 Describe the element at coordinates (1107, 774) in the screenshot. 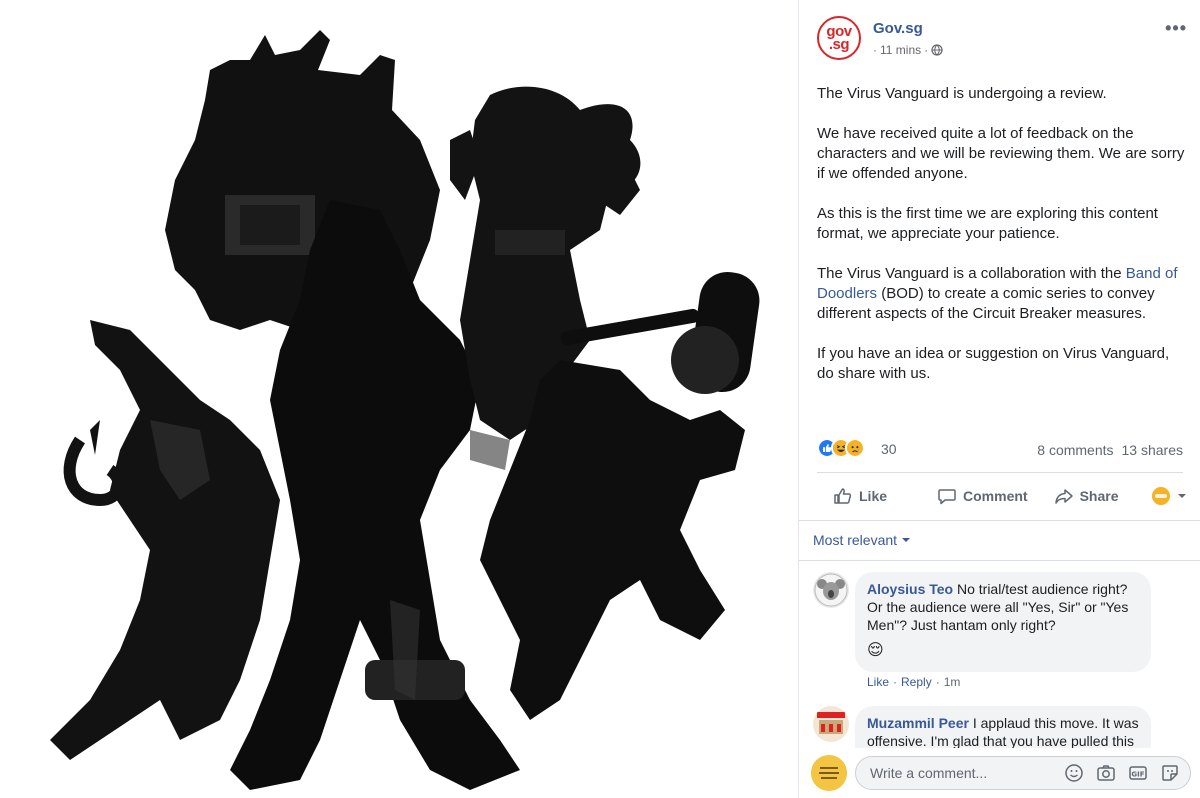

I see `camera-icon` at that location.